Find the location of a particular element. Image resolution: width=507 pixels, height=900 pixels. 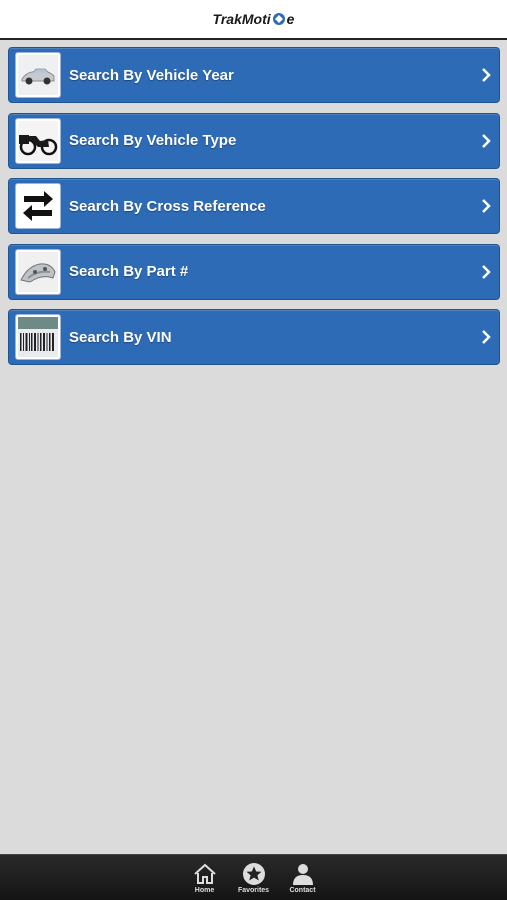

tab-contact-label: Contact is located at coordinates (302, 890).